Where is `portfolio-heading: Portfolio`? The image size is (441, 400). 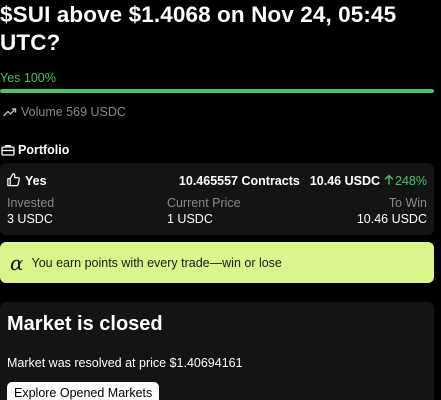
portfolio-heading: Portfolio is located at coordinates (35, 150).